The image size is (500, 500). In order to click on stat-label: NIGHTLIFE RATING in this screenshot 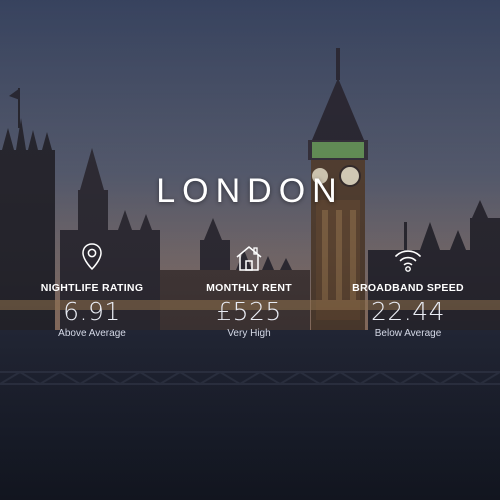, I will do `click(92, 288)`.